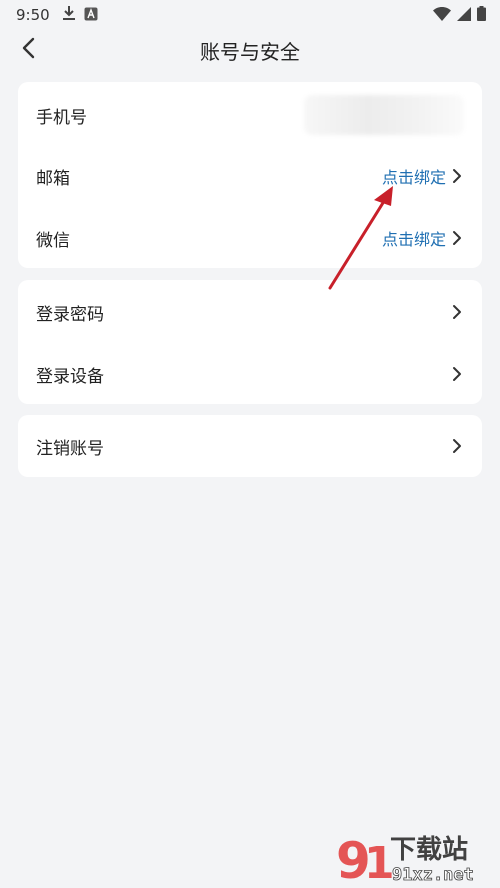 Image resolution: width=500 pixels, height=888 pixels. Describe the element at coordinates (80, 15) in the screenshot. I see `status-icons-left` at that location.